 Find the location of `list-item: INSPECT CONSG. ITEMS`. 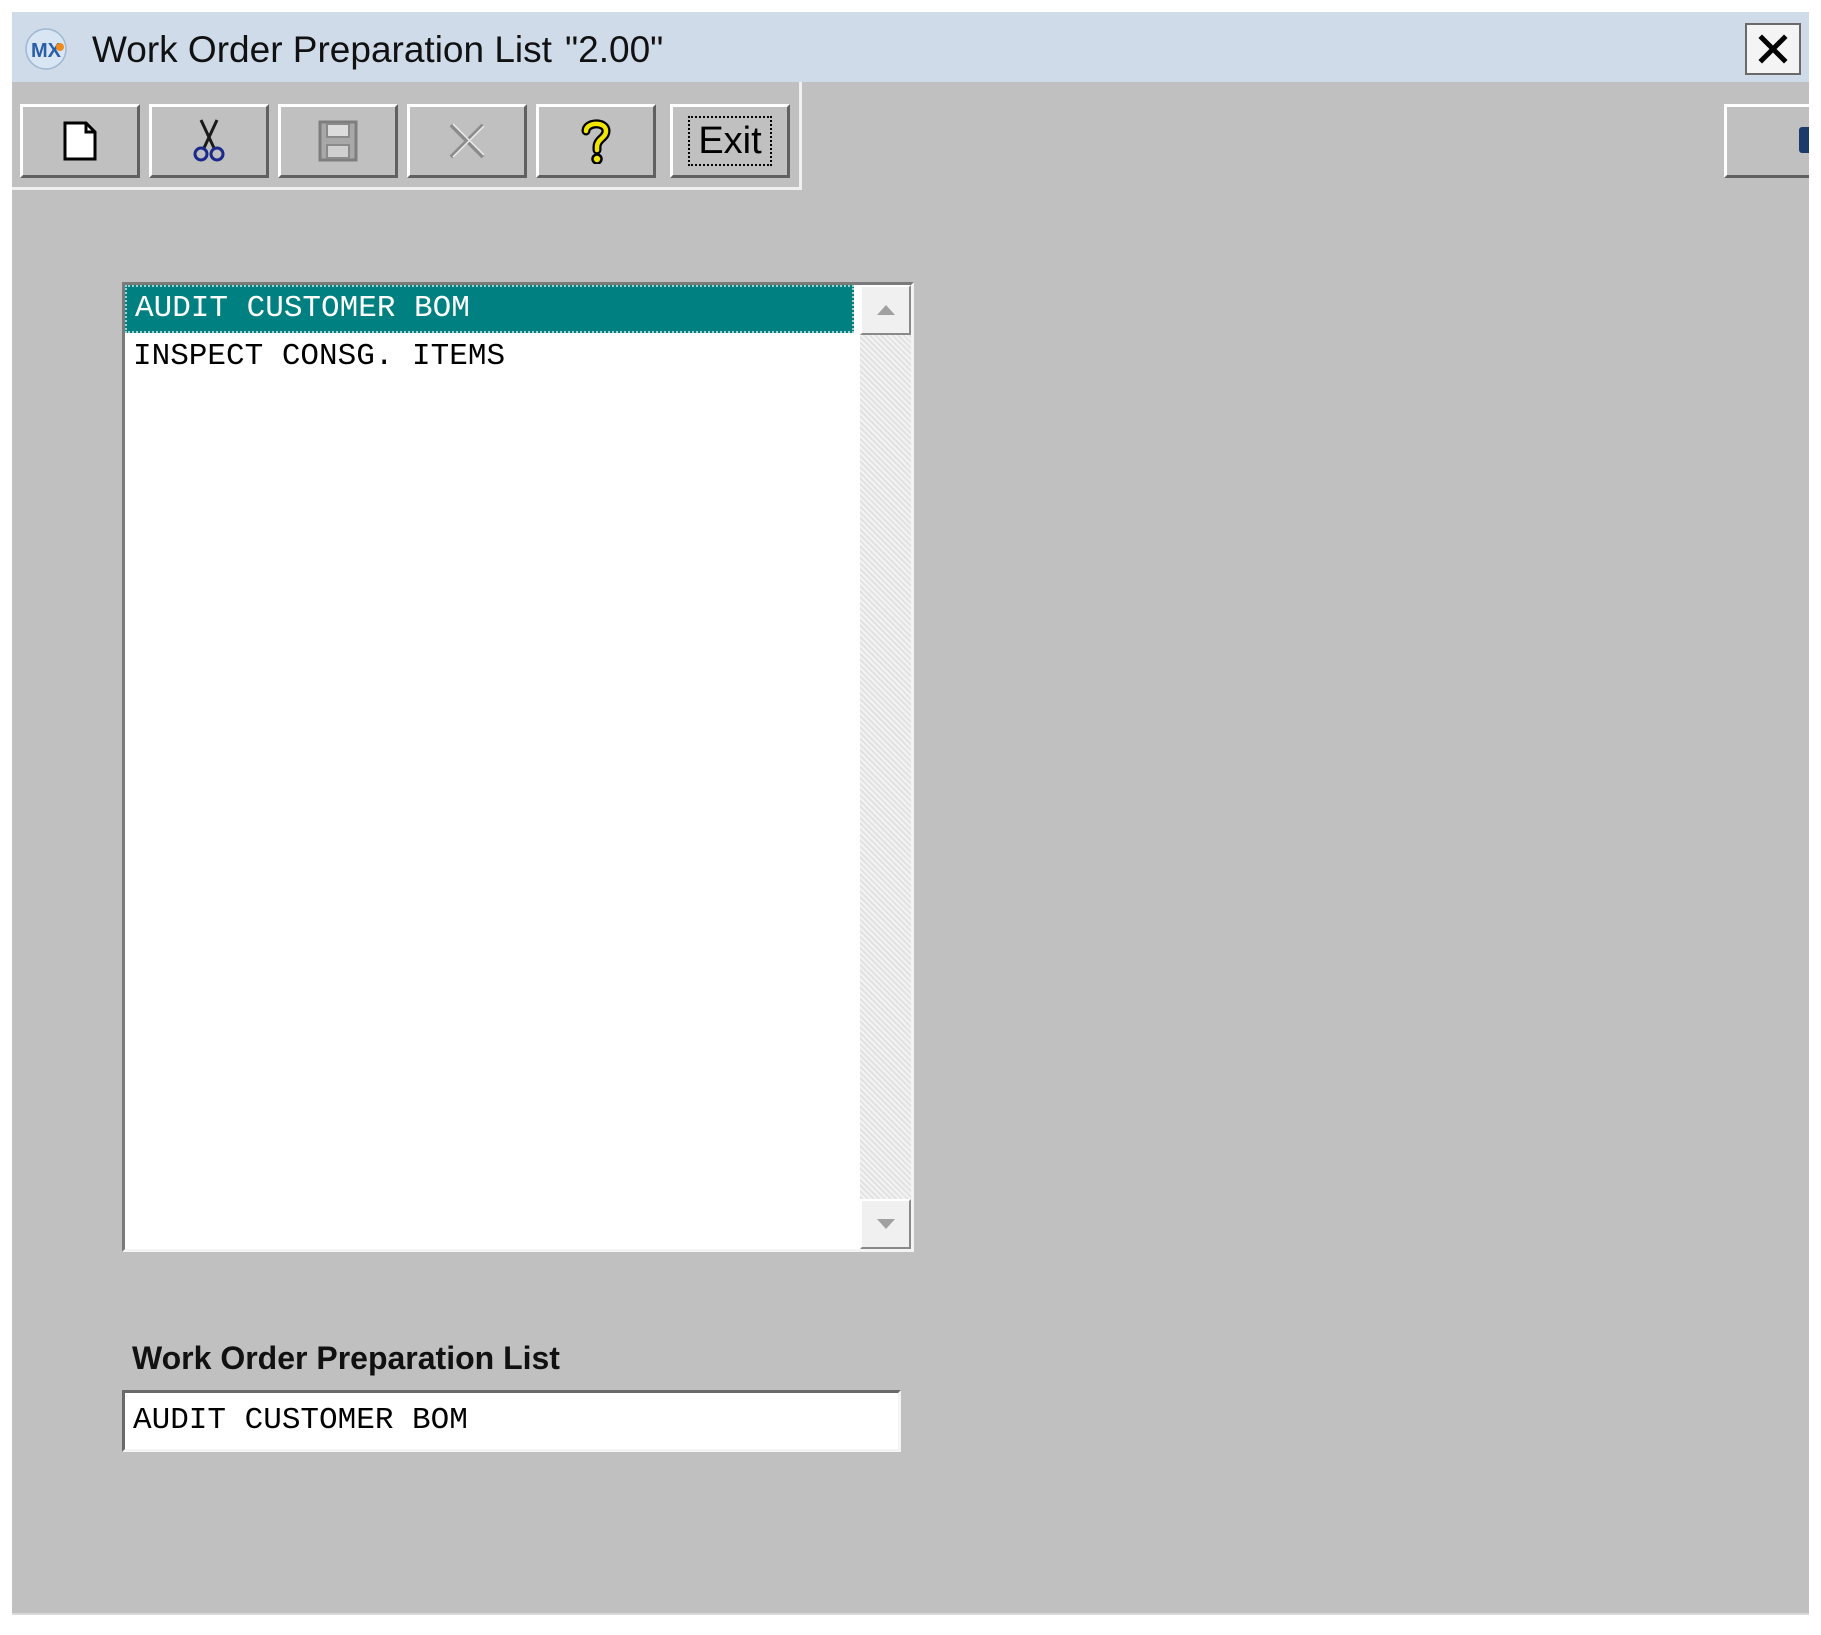

list-item: INSPECT CONSG. ITEMS is located at coordinates (489, 357).